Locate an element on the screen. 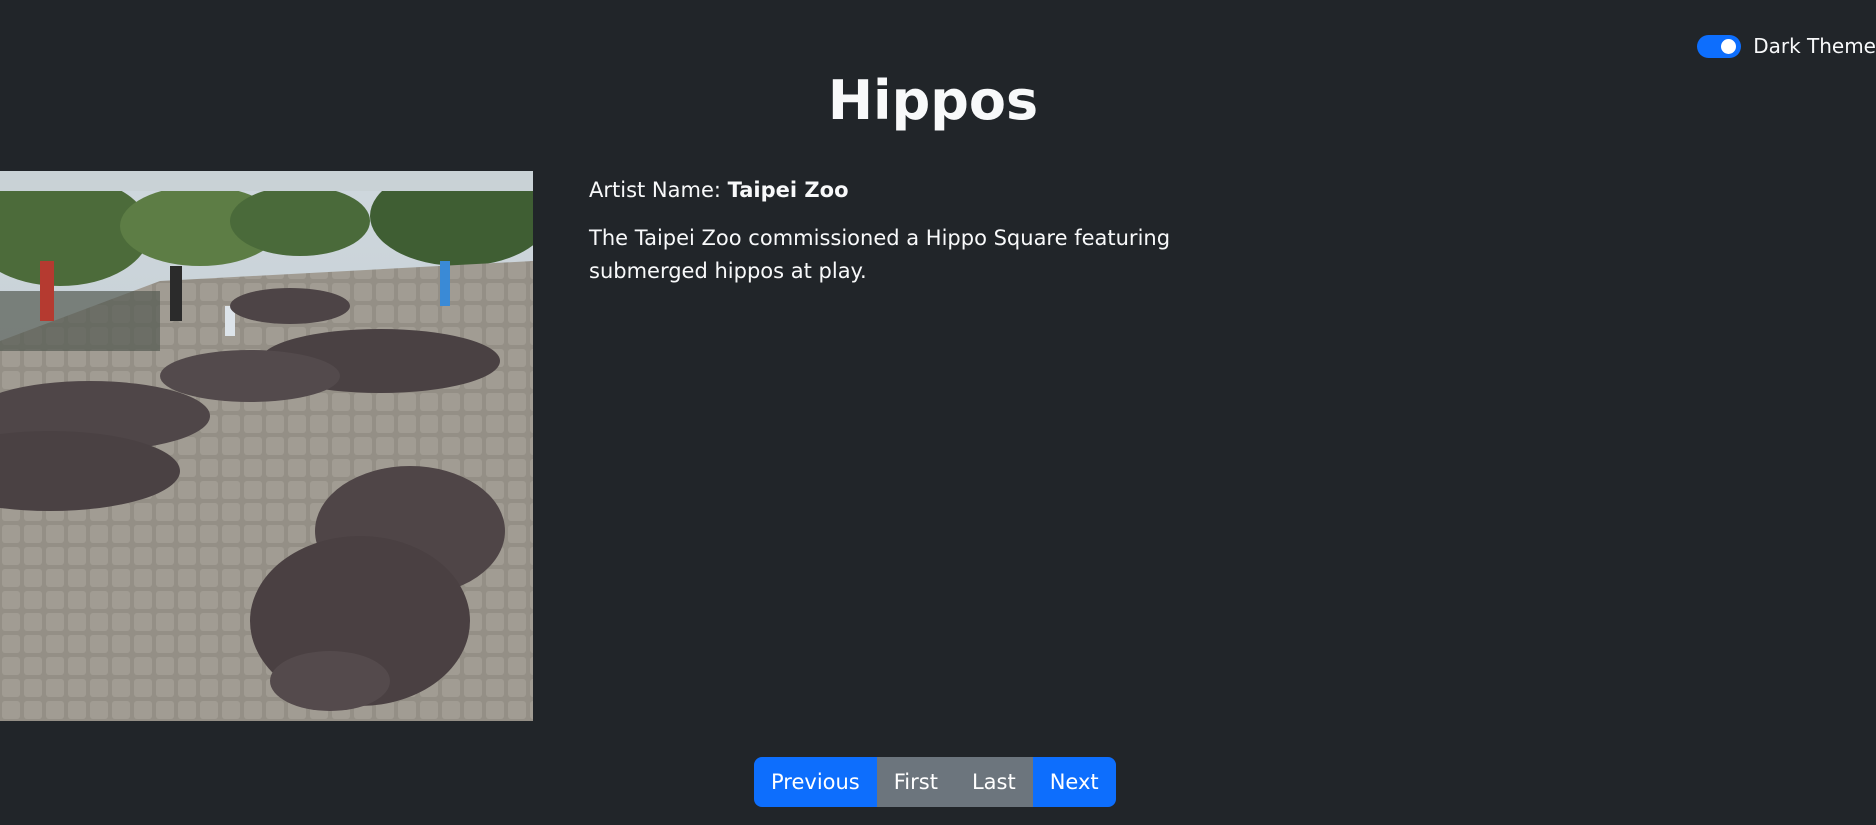 Image resolution: width=1876 pixels, height=825 pixels. first-button: First is located at coordinates (915, 782).